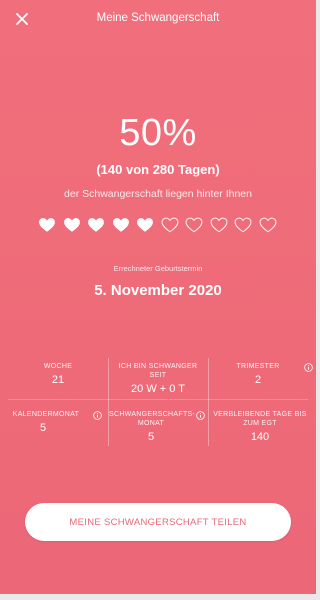 This screenshot has width=320, height=600. What do you see at coordinates (260, 437) in the screenshot?
I see `stat-remaining-days-value: 140` at bounding box center [260, 437].